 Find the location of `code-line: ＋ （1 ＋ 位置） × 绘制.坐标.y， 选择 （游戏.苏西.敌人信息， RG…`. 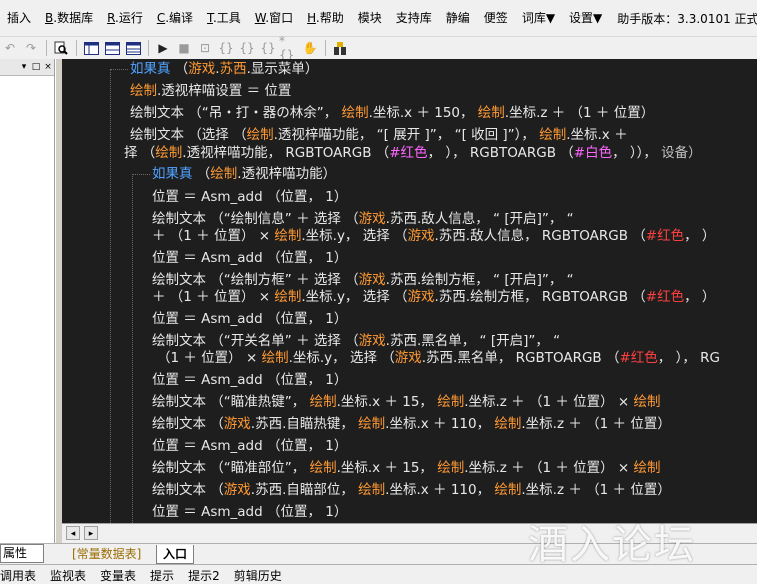

code-line: ＋ （1 ＋ 位置） × 绘制.坐标.y， 选择 （游戏.苏西.敌人信息， RG… is located at coordinates (433, 236).